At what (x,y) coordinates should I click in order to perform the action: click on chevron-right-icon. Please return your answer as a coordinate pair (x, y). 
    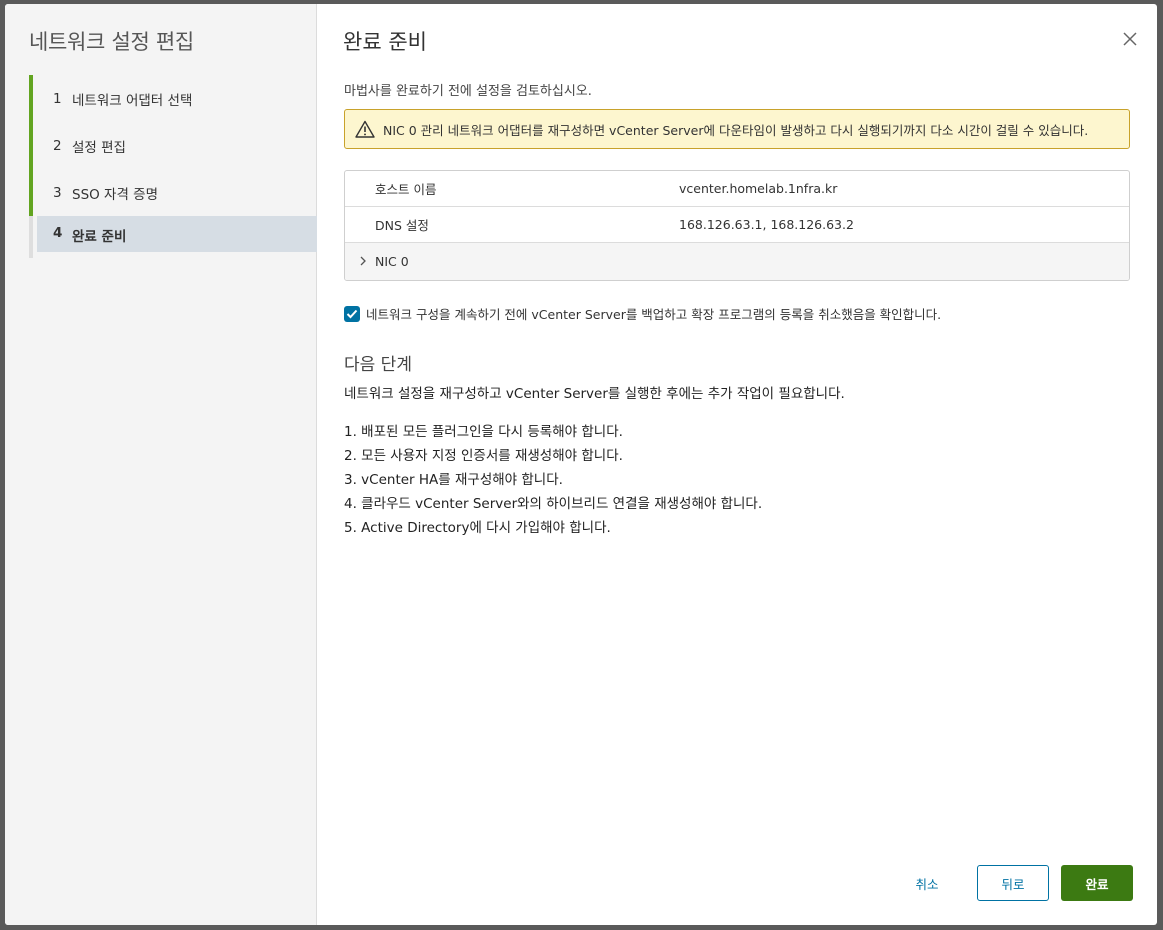
    Looking at the image, I should click on (364, 261).